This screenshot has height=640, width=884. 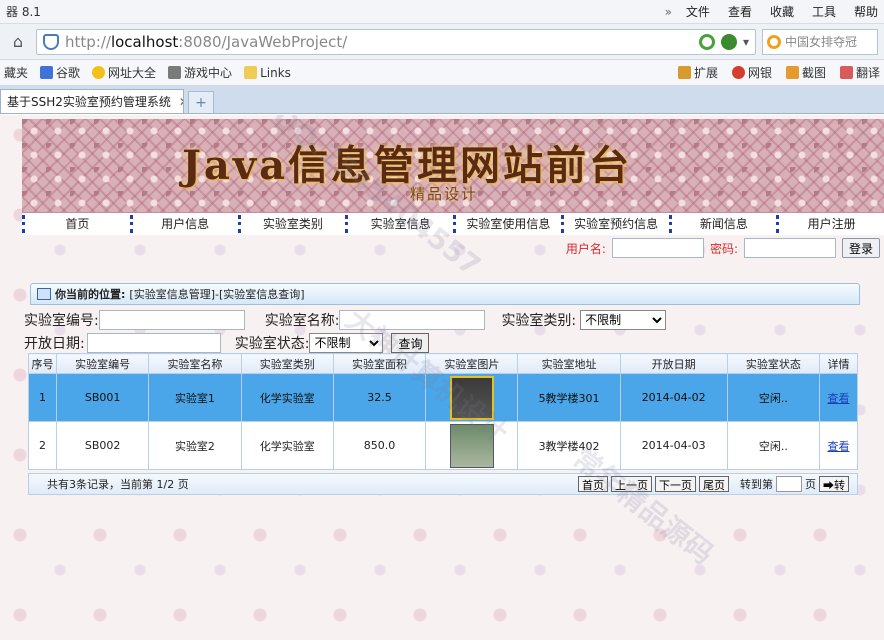 I want to click on col-name: 实验室名称, so click(x=195, y=363).